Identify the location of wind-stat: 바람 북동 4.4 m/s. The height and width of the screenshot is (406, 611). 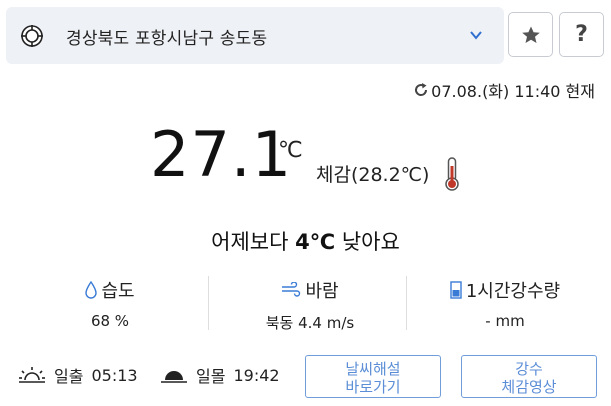
(310, 305).